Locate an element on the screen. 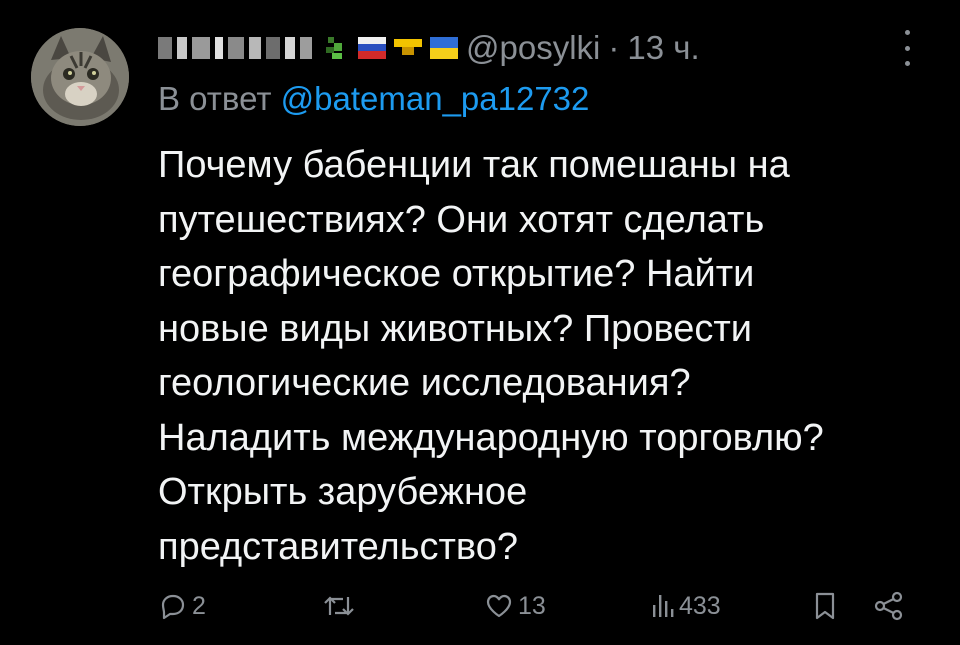 This screenshot has width=960, height=645. bookmark-button is located at coordinates (825, 606).